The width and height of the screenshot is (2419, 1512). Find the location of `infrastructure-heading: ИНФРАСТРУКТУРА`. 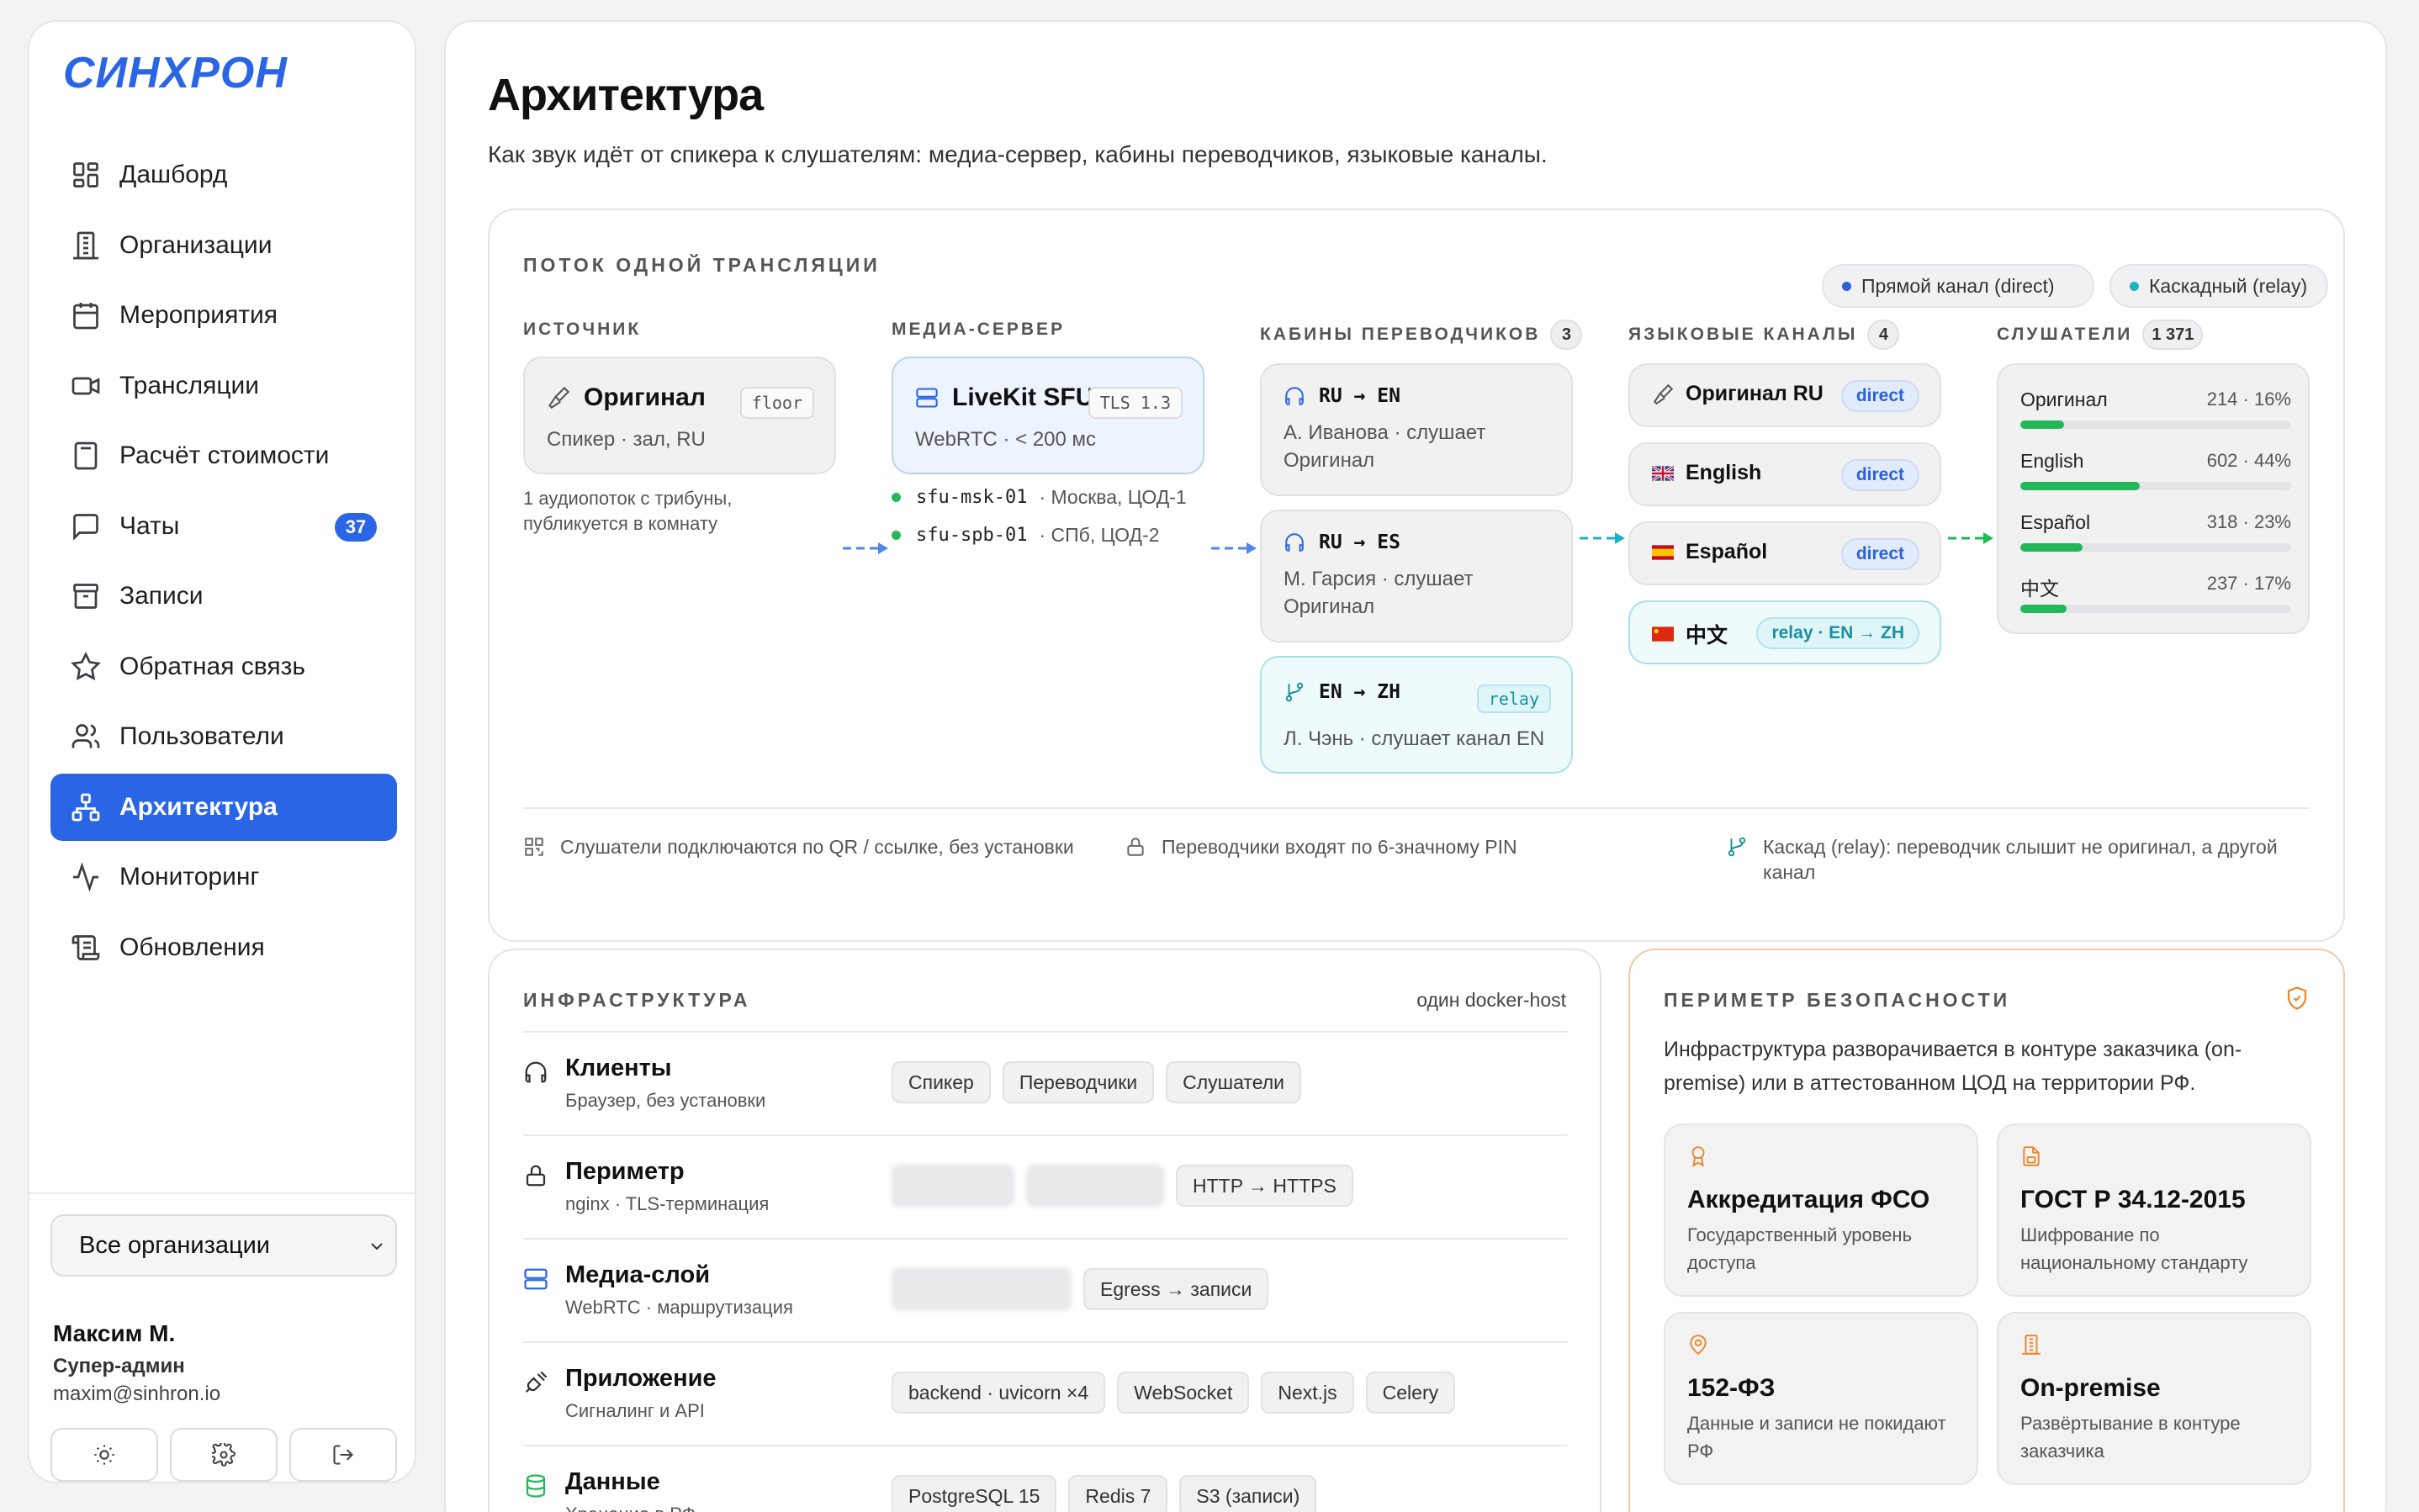

infrastructure-heading: ИНФРАСТРУКТУРА is located at coordinates (637, 1000).